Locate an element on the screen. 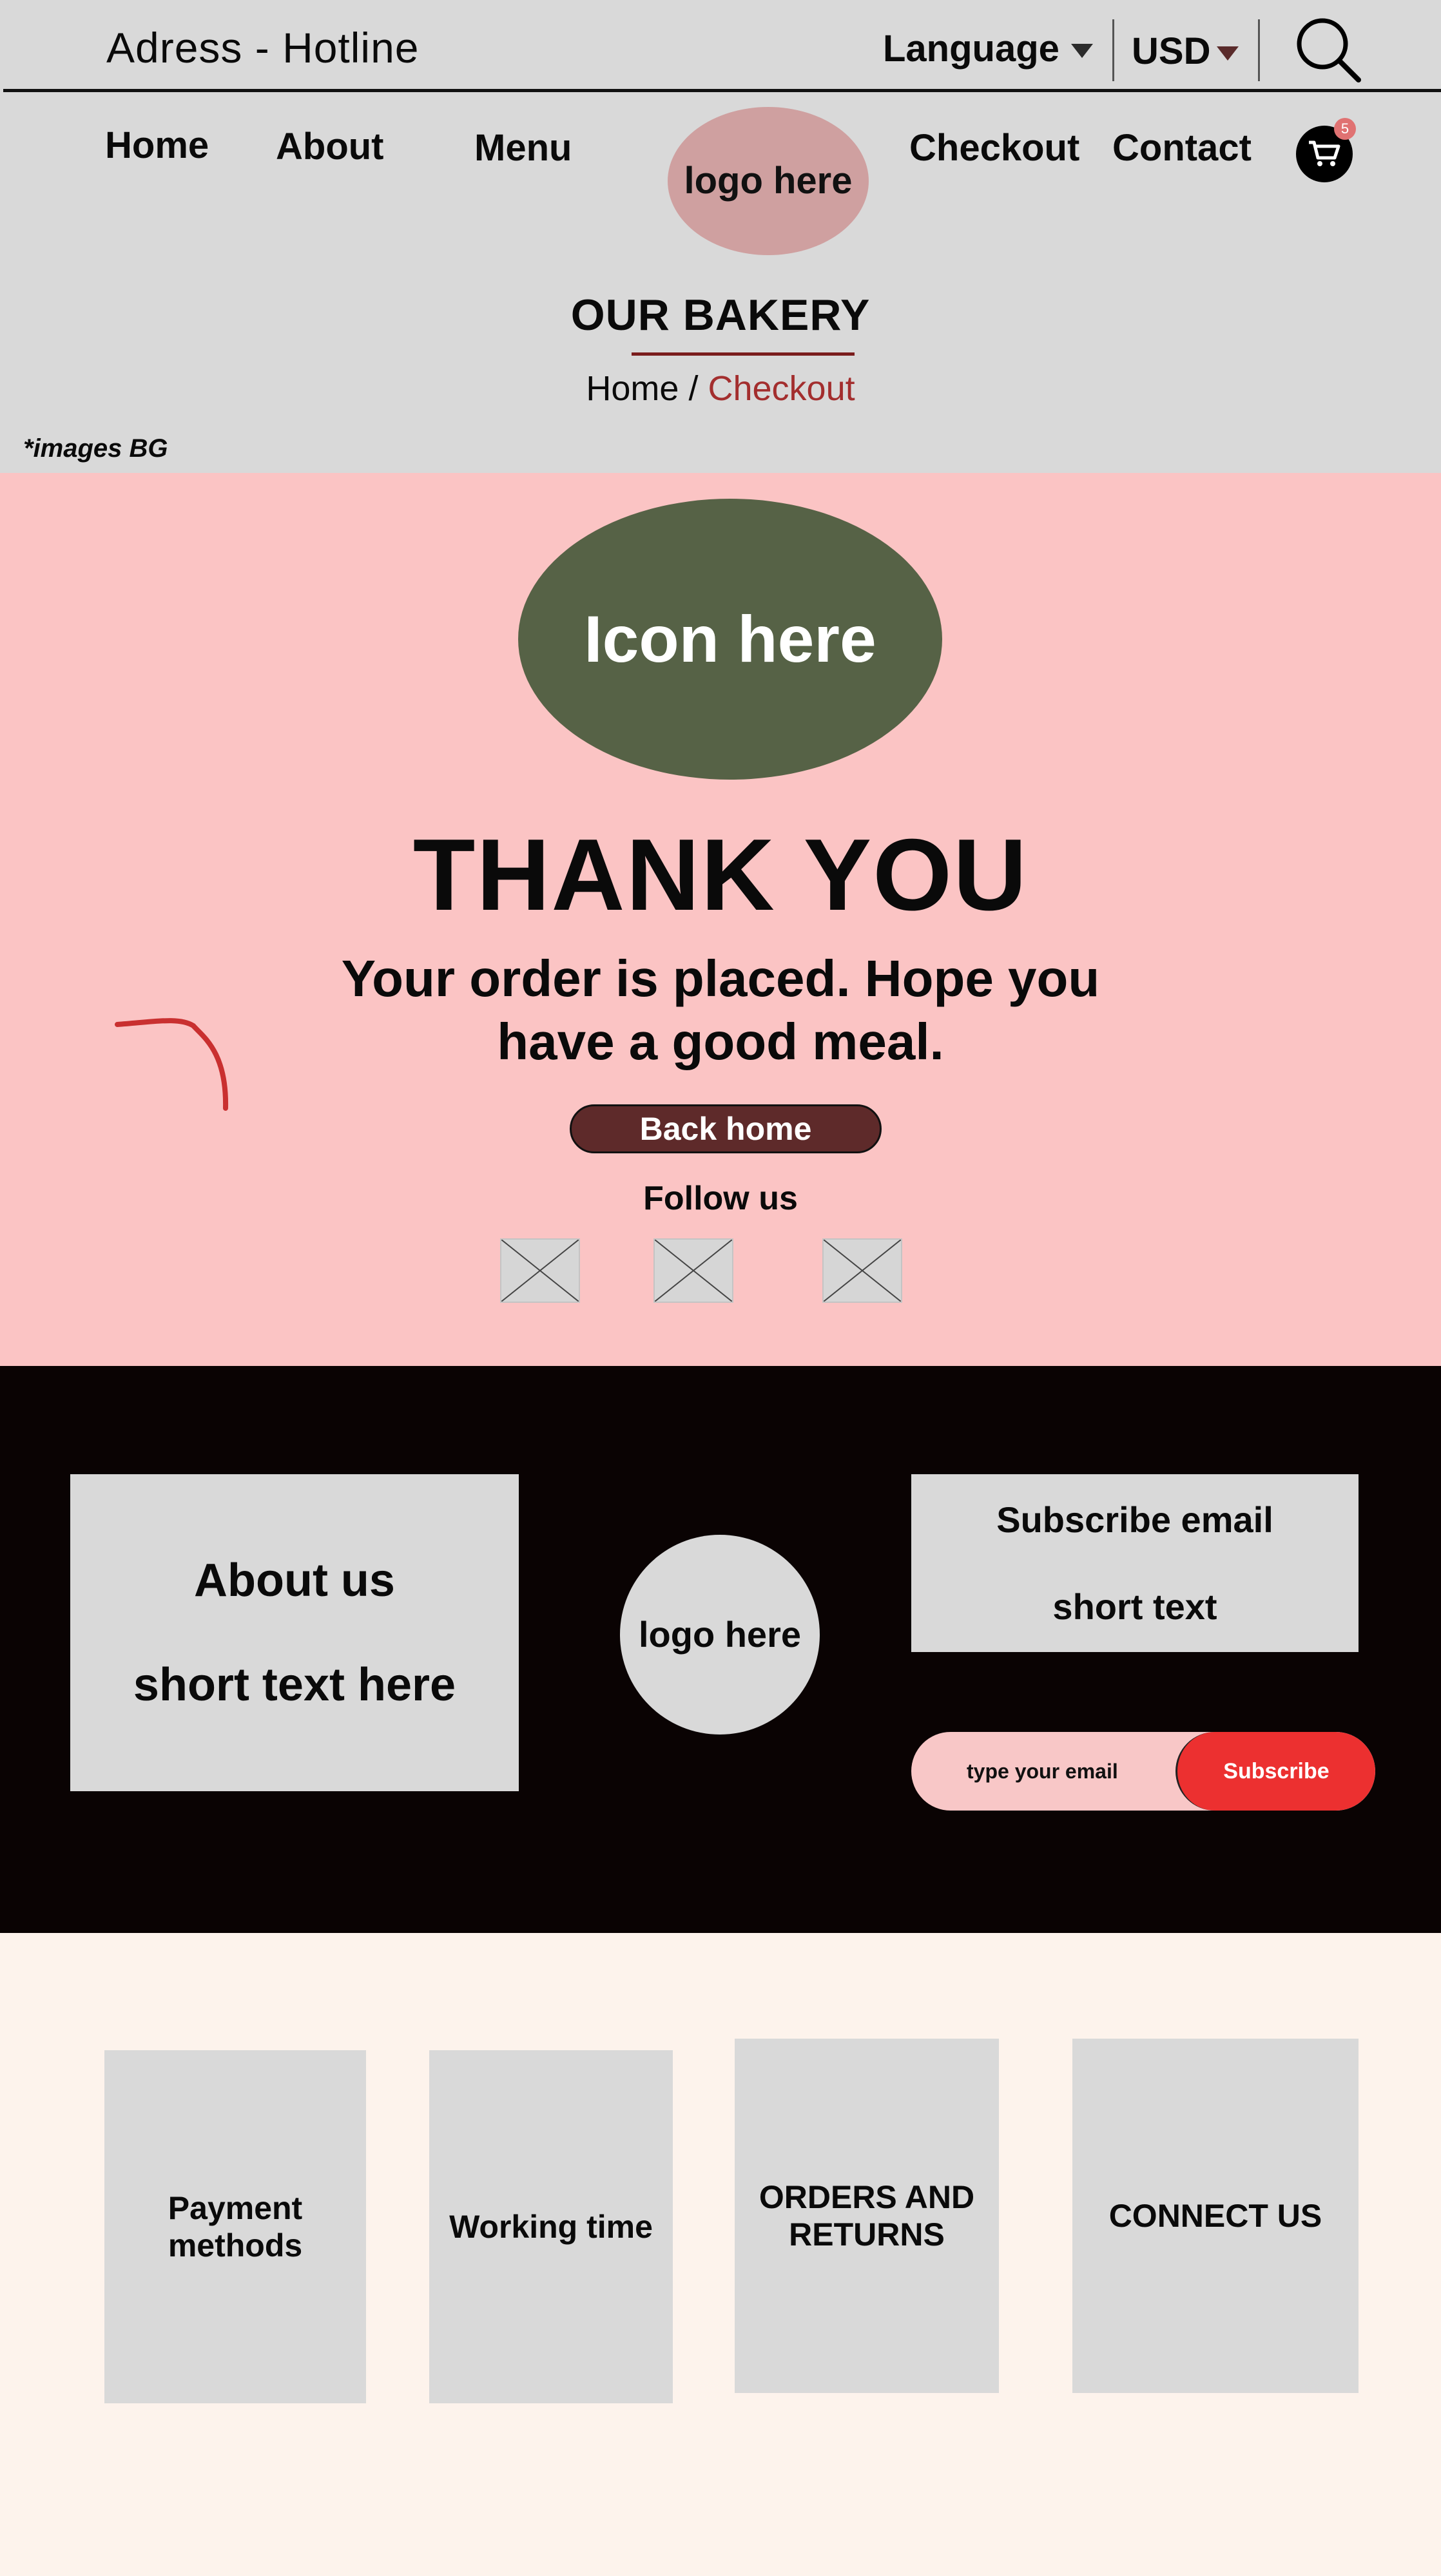  icon-placeholder: Icon here is located at coordinates (730, 640).